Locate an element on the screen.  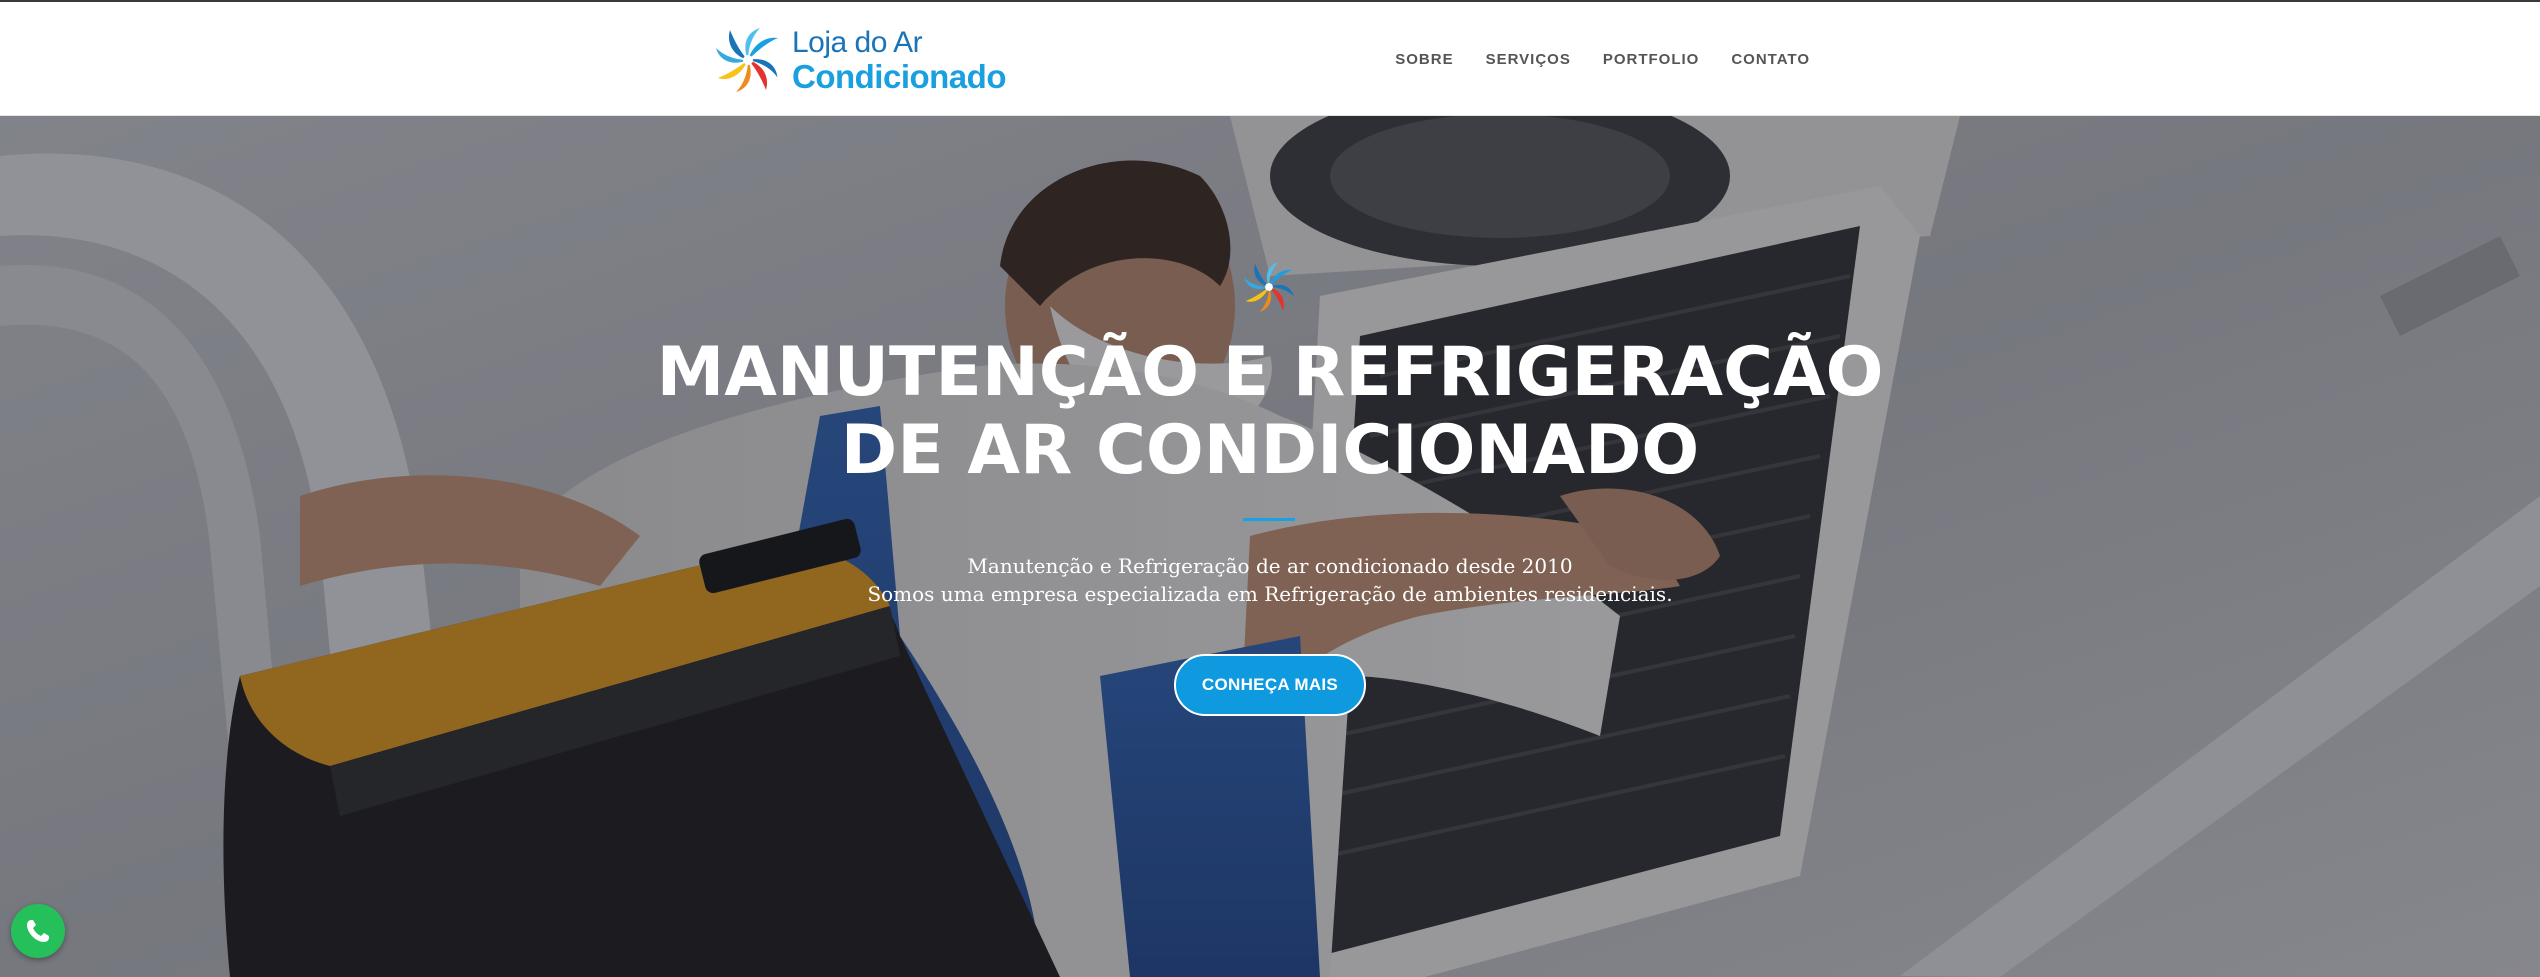
nav-servicos: SERVIÇOS is located at coordinates (1528, 59).